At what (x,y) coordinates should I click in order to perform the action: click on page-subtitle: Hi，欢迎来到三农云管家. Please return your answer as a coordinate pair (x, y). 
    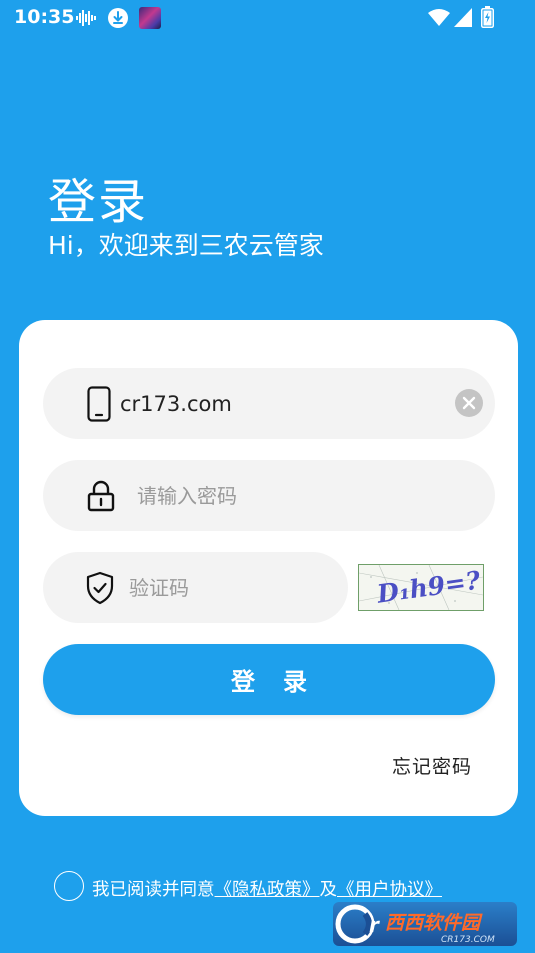
    Looking at the image, I should click on (186, 245).